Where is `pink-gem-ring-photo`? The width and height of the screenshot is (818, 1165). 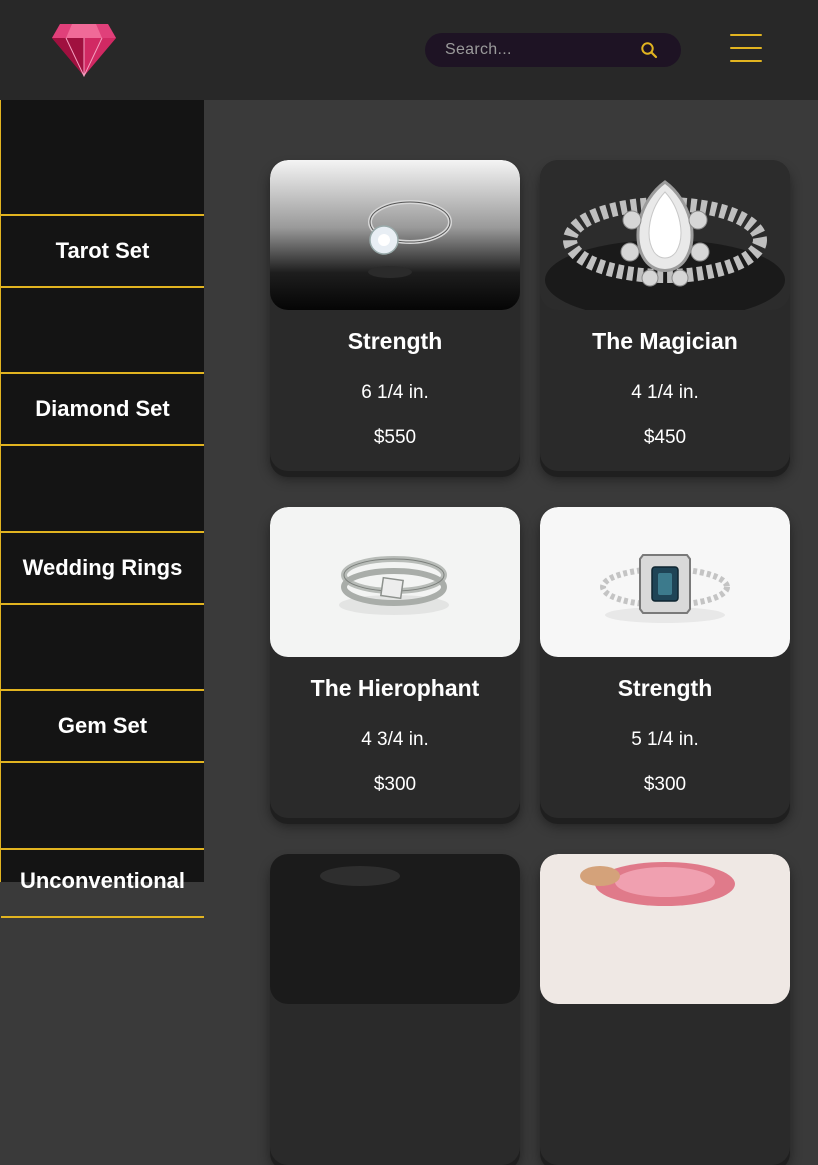 pink-gem-ring-photo is located at coordinates (665, 929).